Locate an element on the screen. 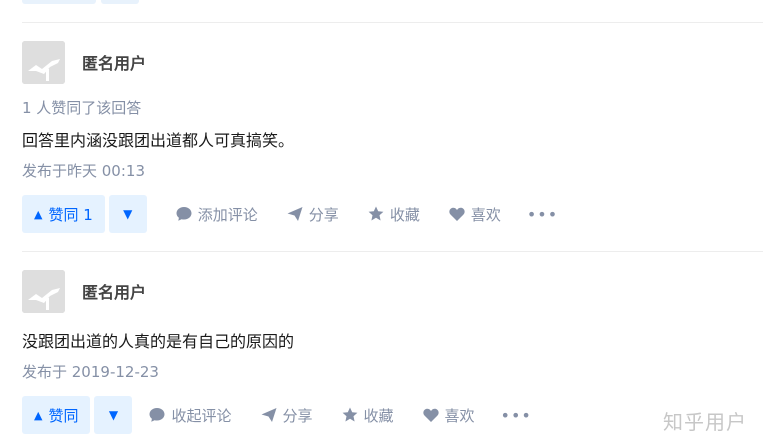  vote-up-label: 赞同 is located at coordinates (63, 415).